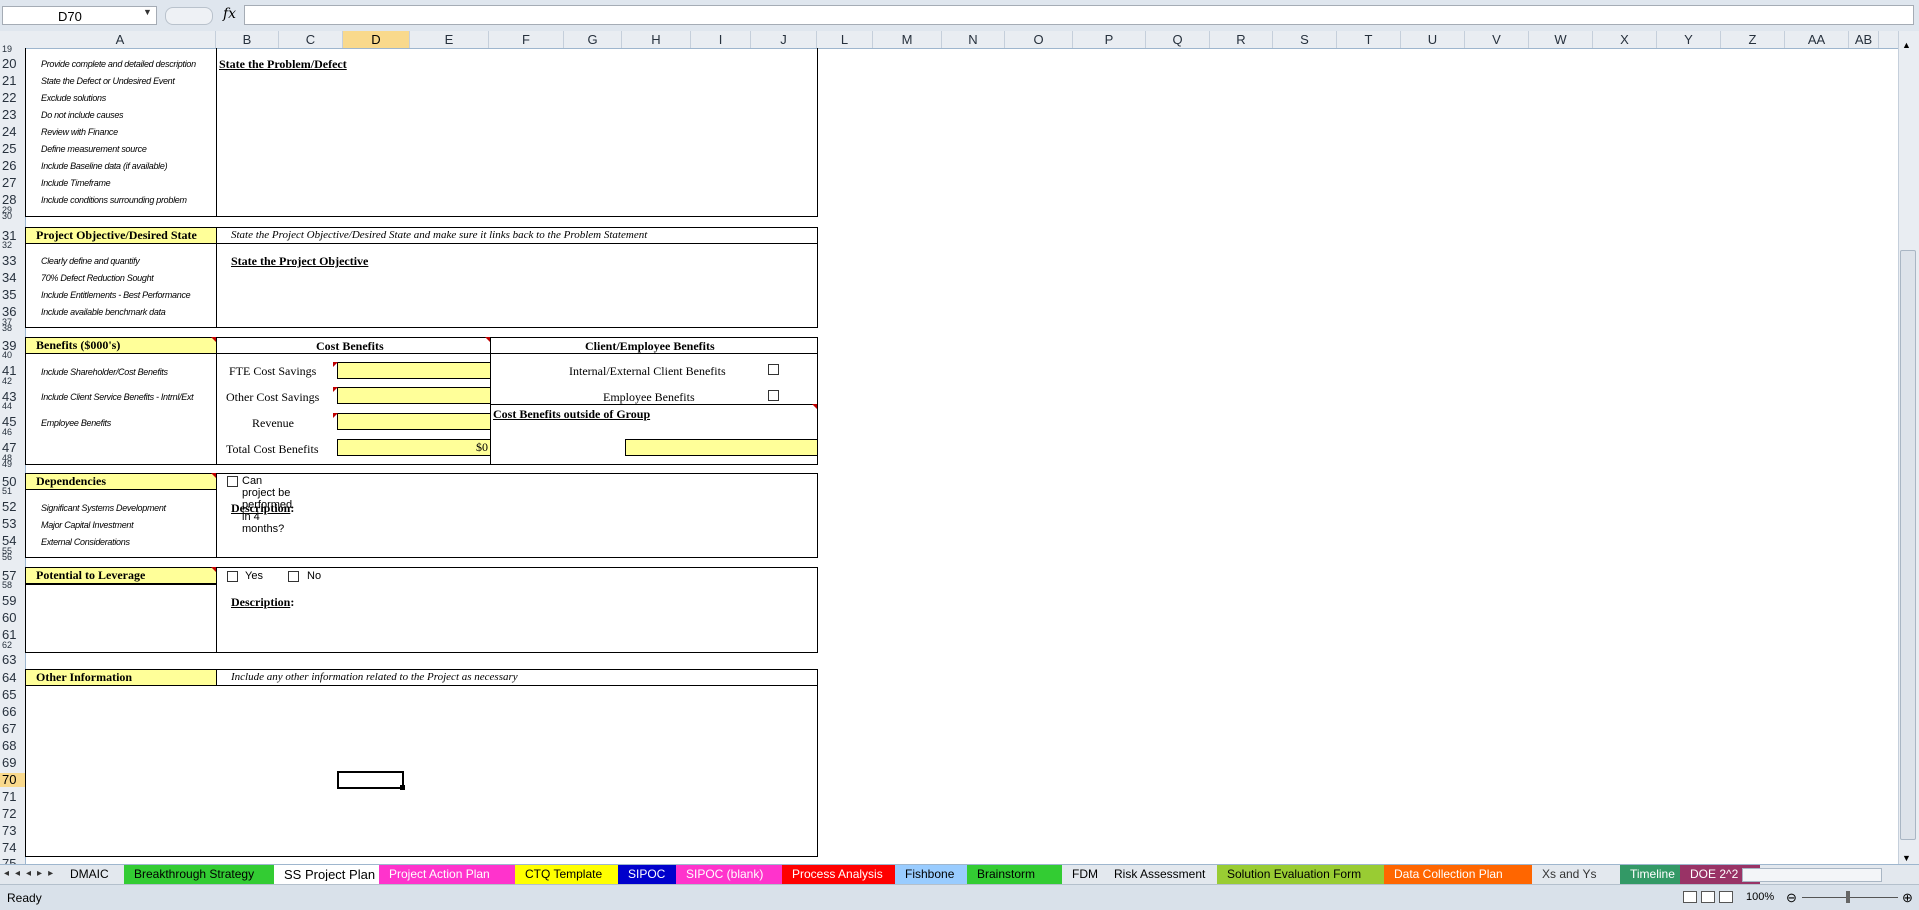  What do you see at coordinates (199, 874) in the screenshot?
I see `sheet-tab: Breakthrough Strategy` at bounding box center [199, 874].